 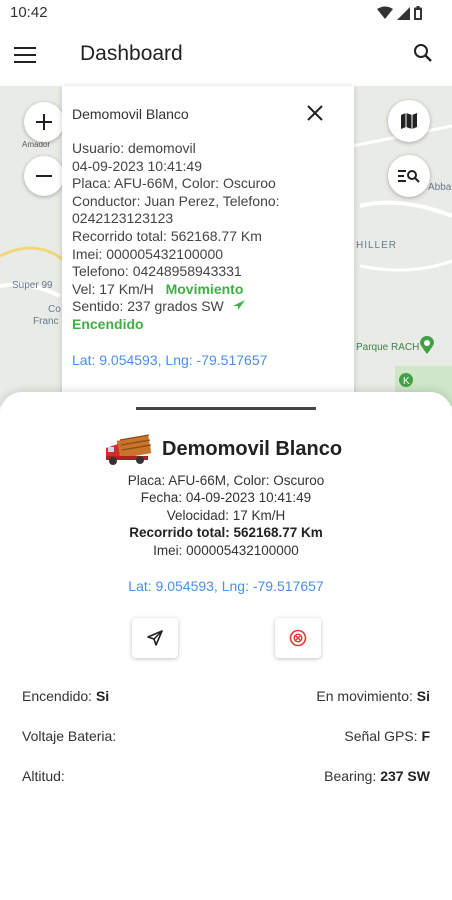 I want to click on signal-icon, so click(x=403, y=13).